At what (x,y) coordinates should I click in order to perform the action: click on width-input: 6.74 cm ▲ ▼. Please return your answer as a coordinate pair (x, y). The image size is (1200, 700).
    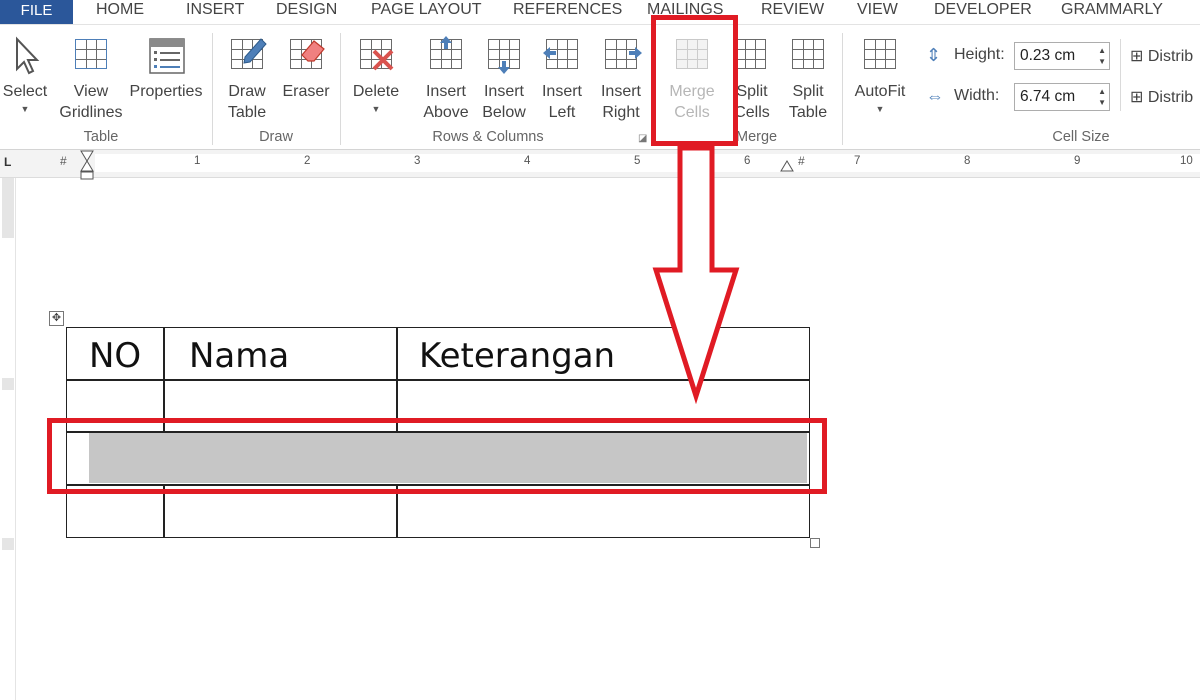
    Looking at the image, I should click on (1062, 97).